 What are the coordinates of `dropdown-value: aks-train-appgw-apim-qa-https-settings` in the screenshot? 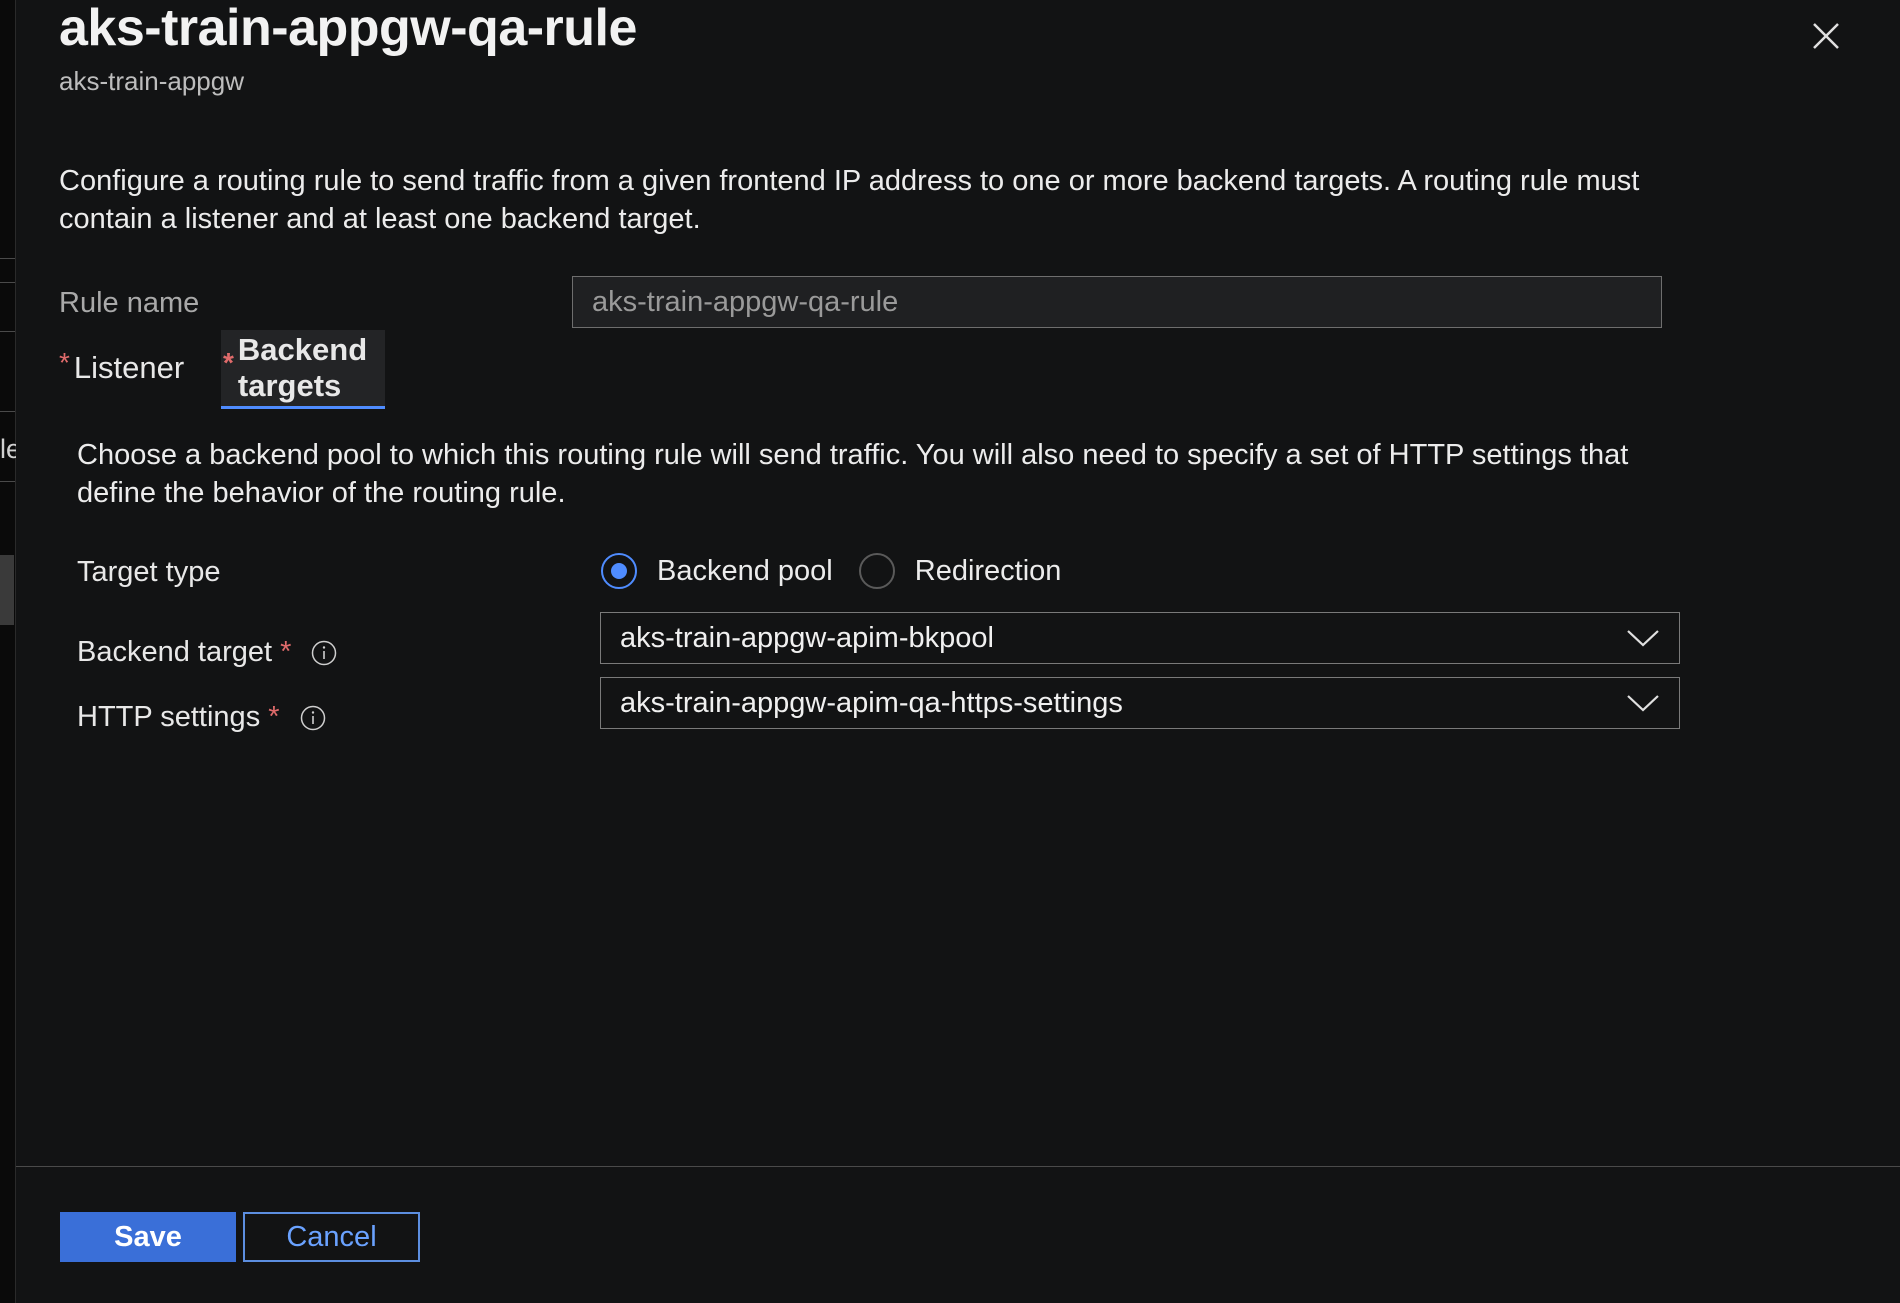 It's located at (871, 702).